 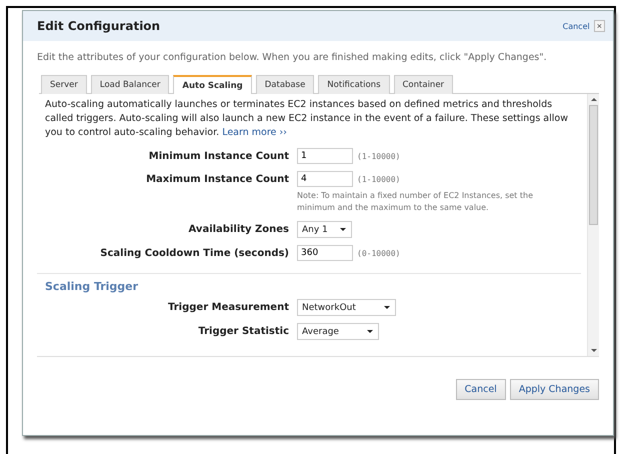 What do you see at coordinates (254, 132) in the screenshot?
I see `learn-more-link: Learn more ››` at bounding box center [254, 132].